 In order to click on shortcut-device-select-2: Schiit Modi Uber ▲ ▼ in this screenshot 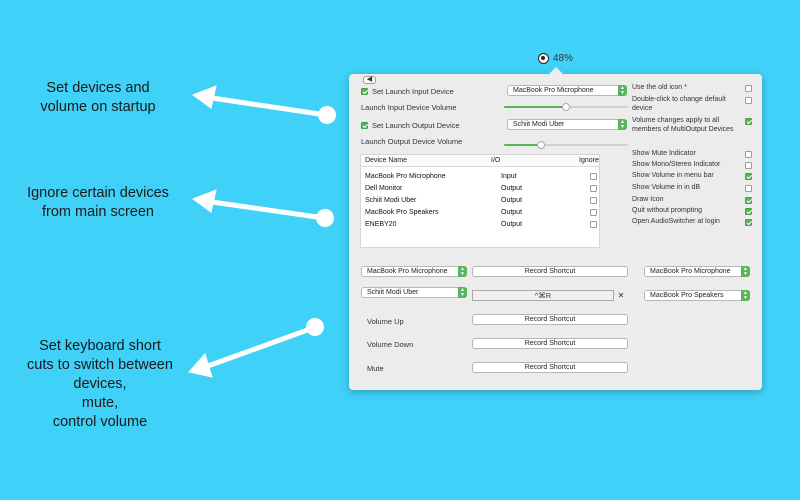, I will do `click(414, 292)`.